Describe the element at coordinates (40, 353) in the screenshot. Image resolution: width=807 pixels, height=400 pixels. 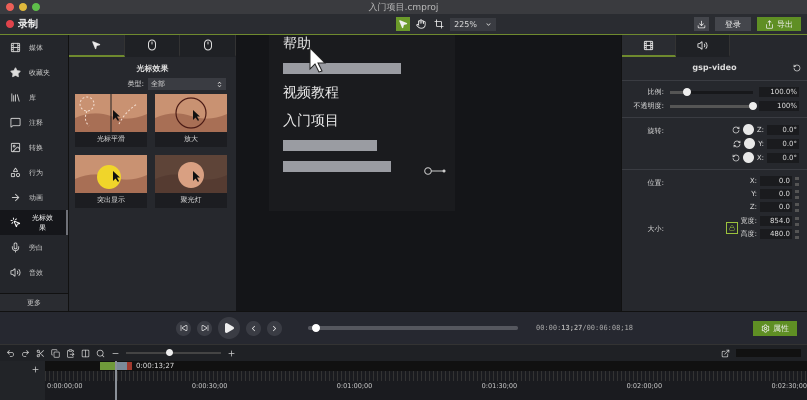
I see `cut-icon` at that location.